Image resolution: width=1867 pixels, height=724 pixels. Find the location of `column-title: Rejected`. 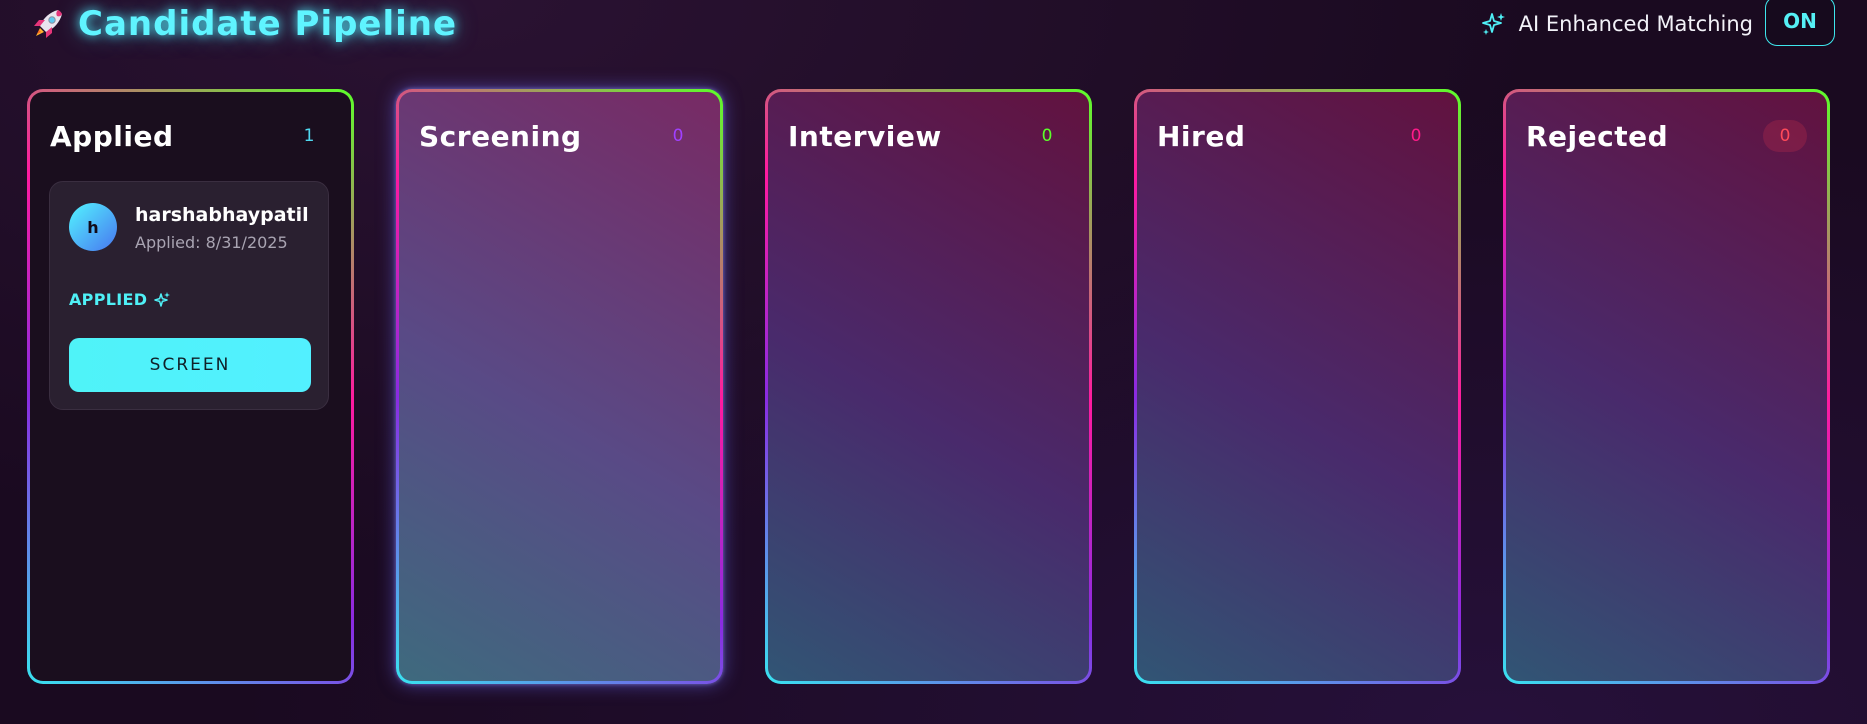

column-title: Rejected is located at coordinates (1597, 136).